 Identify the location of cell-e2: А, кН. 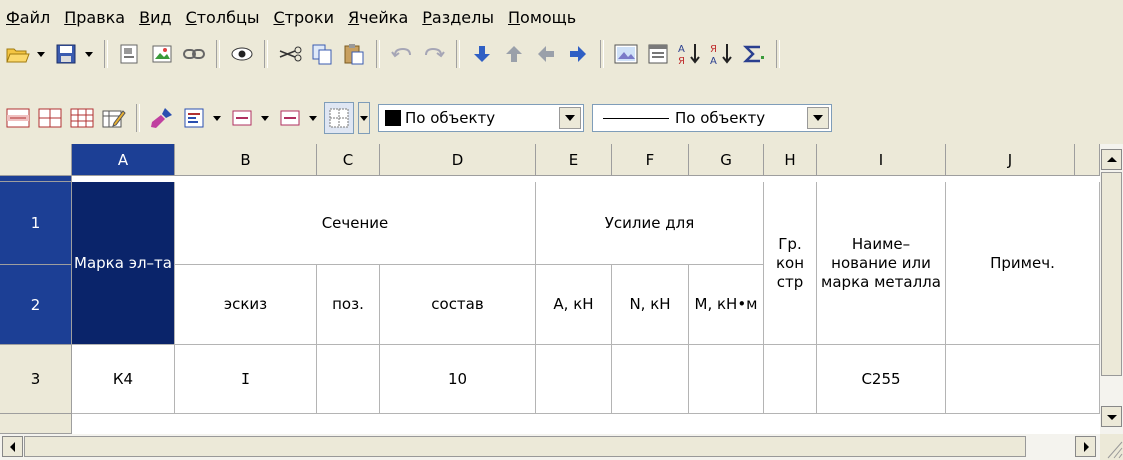
(574, 305).